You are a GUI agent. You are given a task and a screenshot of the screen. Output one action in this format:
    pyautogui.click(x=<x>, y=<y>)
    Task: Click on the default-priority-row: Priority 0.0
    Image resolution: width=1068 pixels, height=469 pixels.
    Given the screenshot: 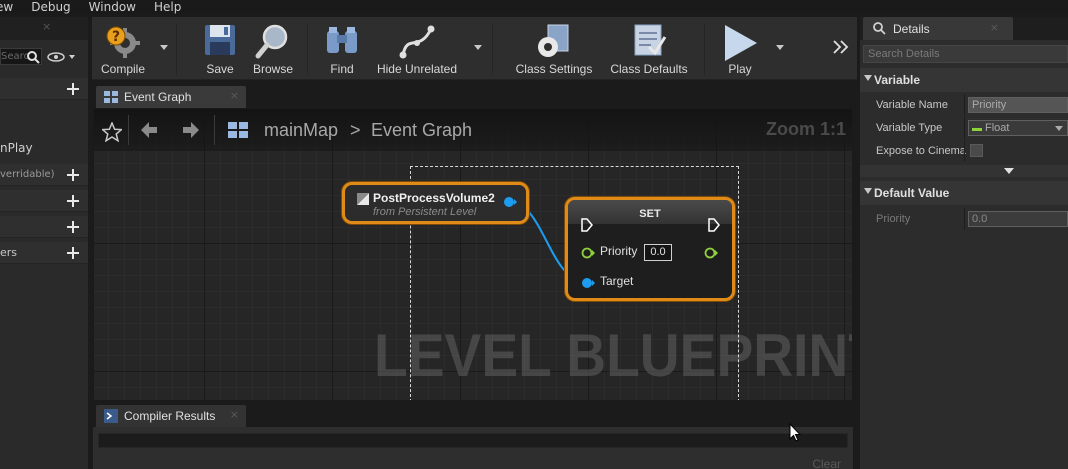 What is the action you would take?
    pyautogui.click(x=964, y=219)
    